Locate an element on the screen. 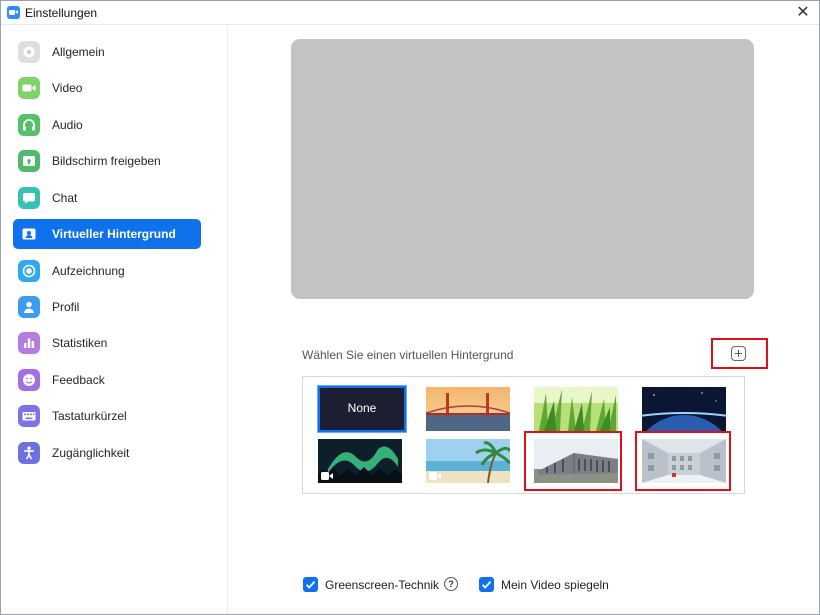 This screenshot has width=820, height=615. person-card-icon is located at coordinates (29, 234).